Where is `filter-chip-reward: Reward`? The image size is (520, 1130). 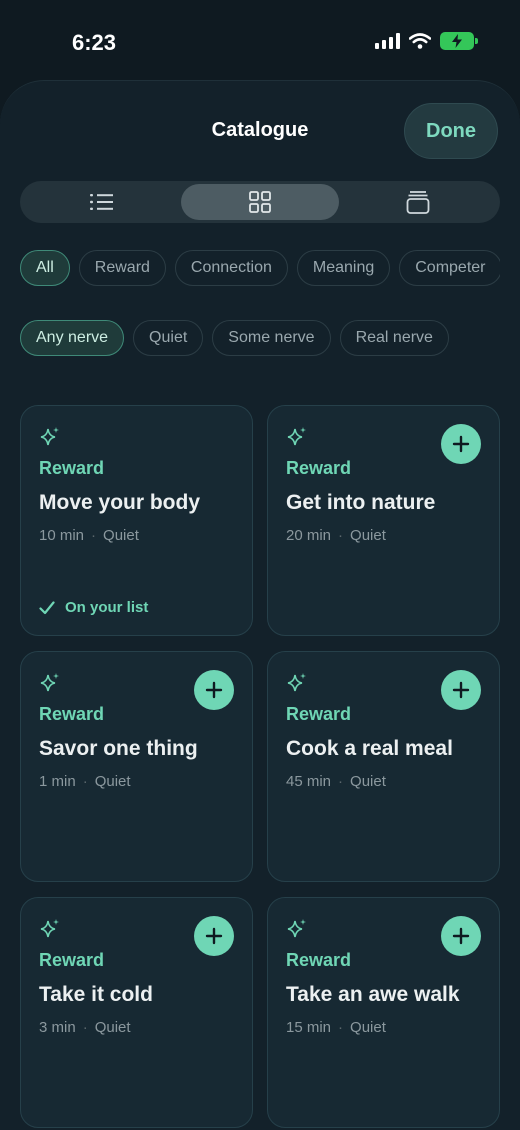 filter-chip-reward: Reward is located at coordinates (122, 268).